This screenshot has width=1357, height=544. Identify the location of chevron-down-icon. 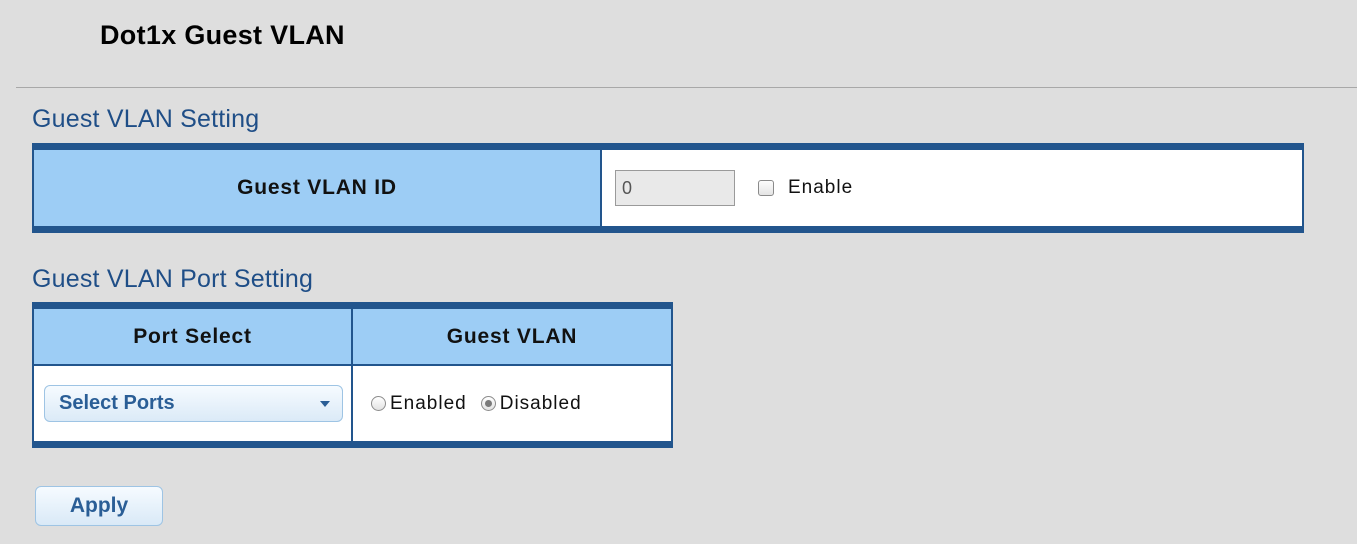
(325, 403).